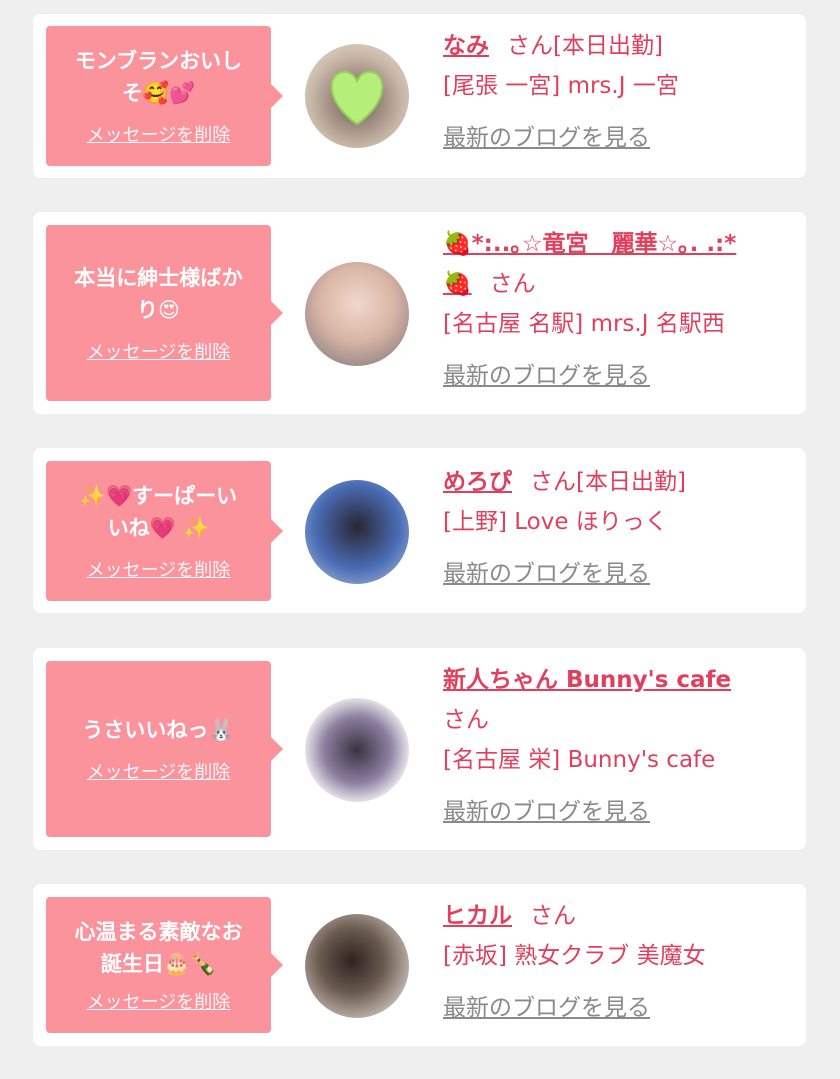  What do you see at coordinates (587, 680) in the screenshot?
I see `girl-name-link: 新人ちゃん Bunny's cafe` at bounding box center [587, 680].